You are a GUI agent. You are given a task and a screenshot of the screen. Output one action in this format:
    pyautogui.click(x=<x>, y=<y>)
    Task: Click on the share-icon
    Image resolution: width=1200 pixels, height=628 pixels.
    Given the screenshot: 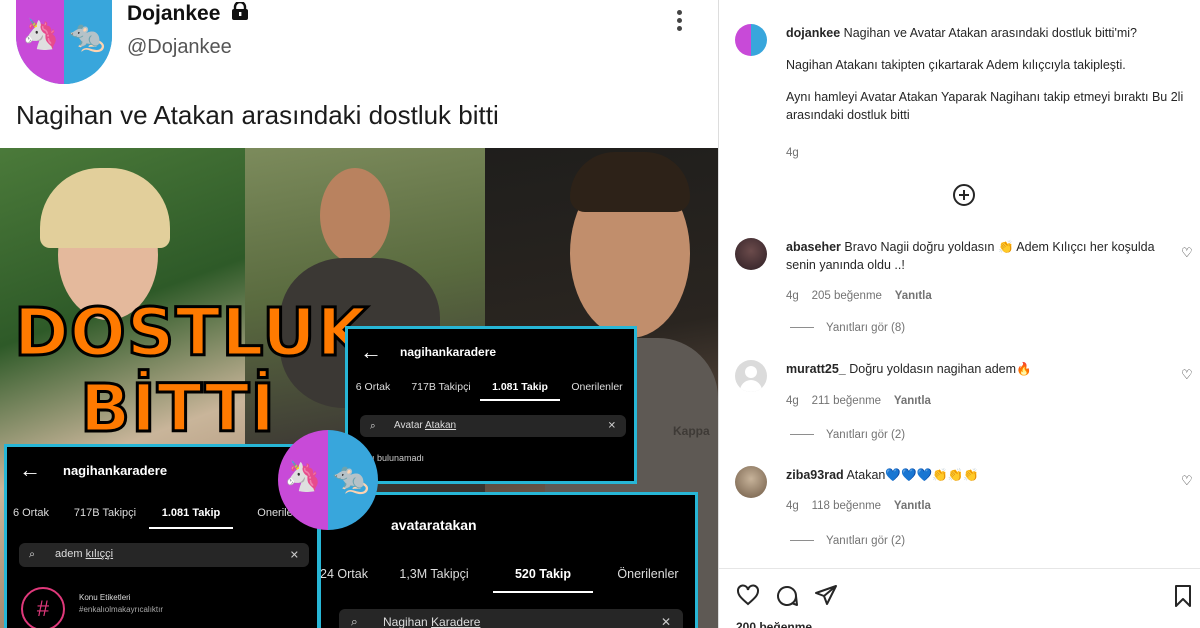 What is the action you would take?
    pyautogui.click(x=826, y=595)
    